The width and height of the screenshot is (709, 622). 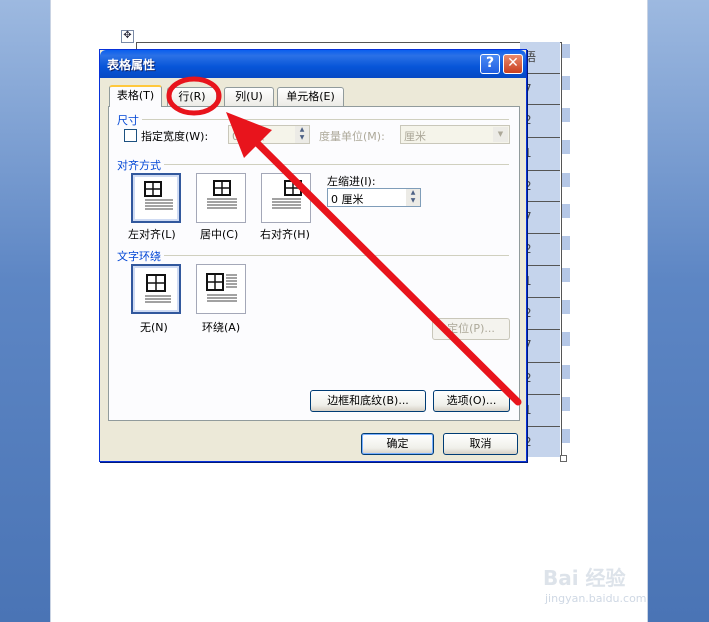 I want to click on align-left-option, so click(x=156, y=198).